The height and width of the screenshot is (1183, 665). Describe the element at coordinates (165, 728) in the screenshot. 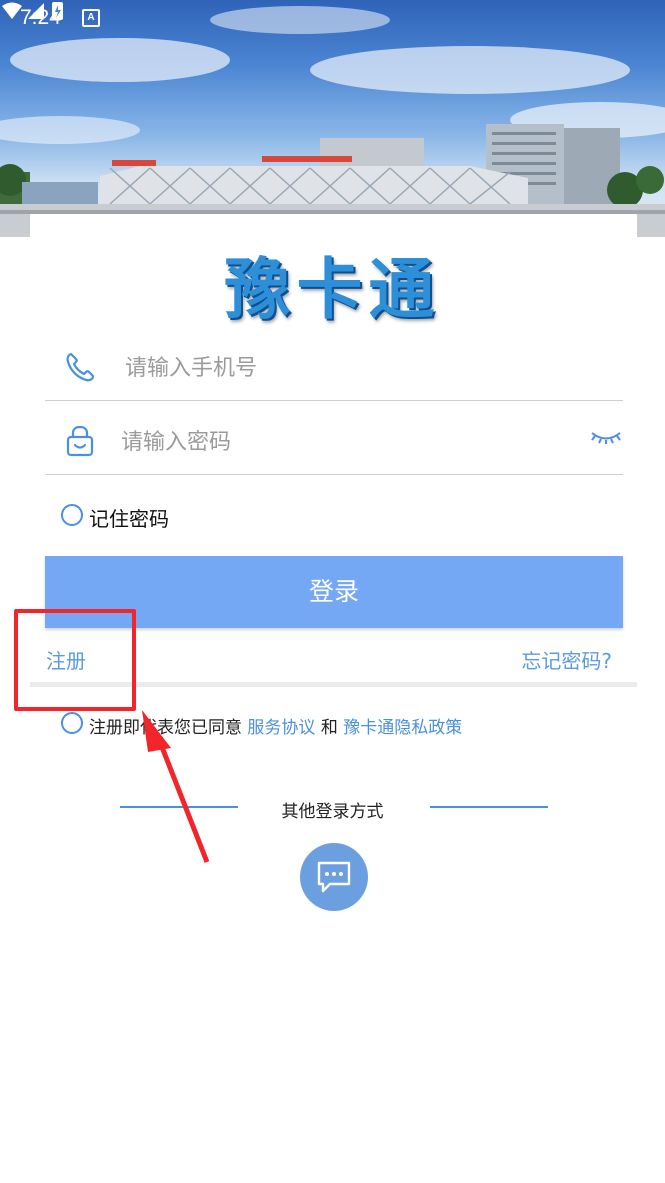

I see `agreement-prefix: 注册即代表您已同意` at that location.